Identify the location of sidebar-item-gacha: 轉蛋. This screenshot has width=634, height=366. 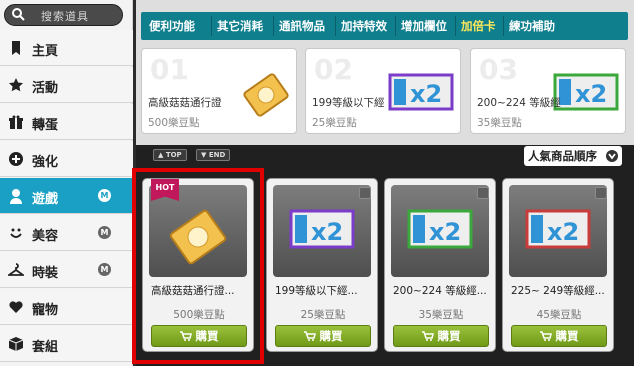
(66, 122).